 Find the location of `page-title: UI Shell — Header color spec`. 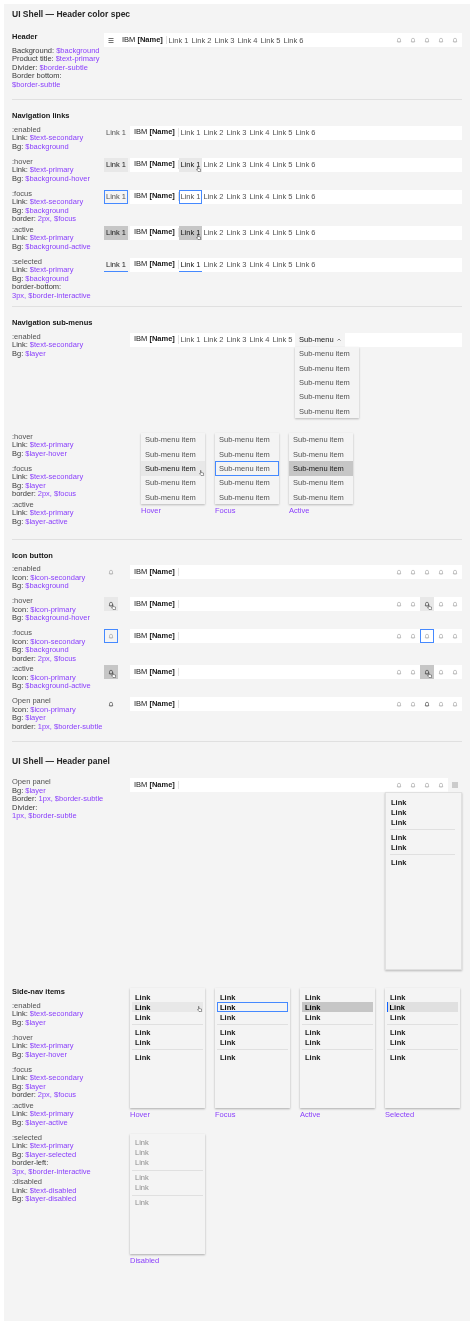

page-title: UI Shell — Header color spec is located at coordinates (72, 13).